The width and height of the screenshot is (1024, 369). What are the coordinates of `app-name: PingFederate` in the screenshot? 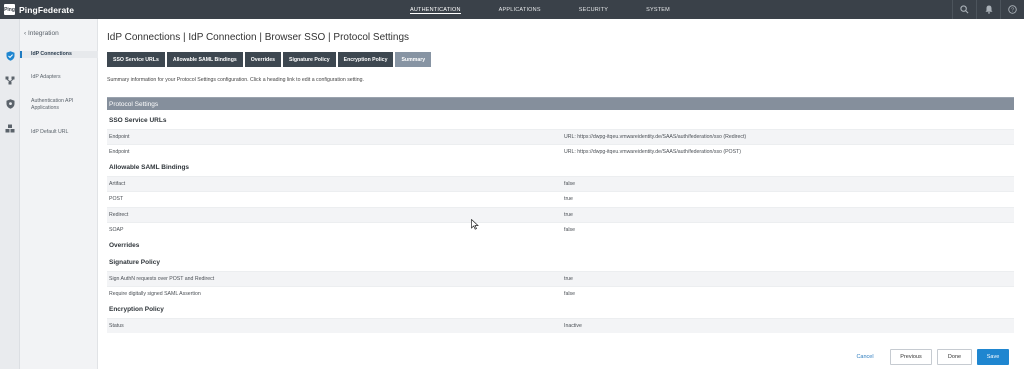 It's located at (47, 9).